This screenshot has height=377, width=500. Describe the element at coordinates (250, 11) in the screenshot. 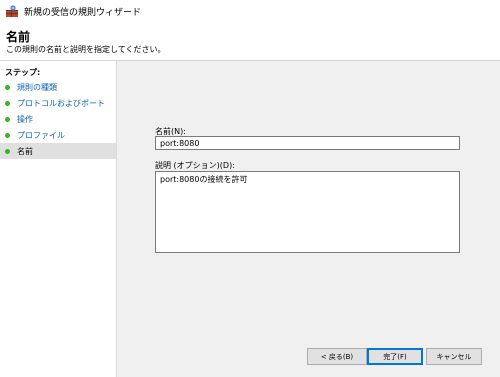

I see `title-bar: 新規の受信の規則ウィザード` at that location.